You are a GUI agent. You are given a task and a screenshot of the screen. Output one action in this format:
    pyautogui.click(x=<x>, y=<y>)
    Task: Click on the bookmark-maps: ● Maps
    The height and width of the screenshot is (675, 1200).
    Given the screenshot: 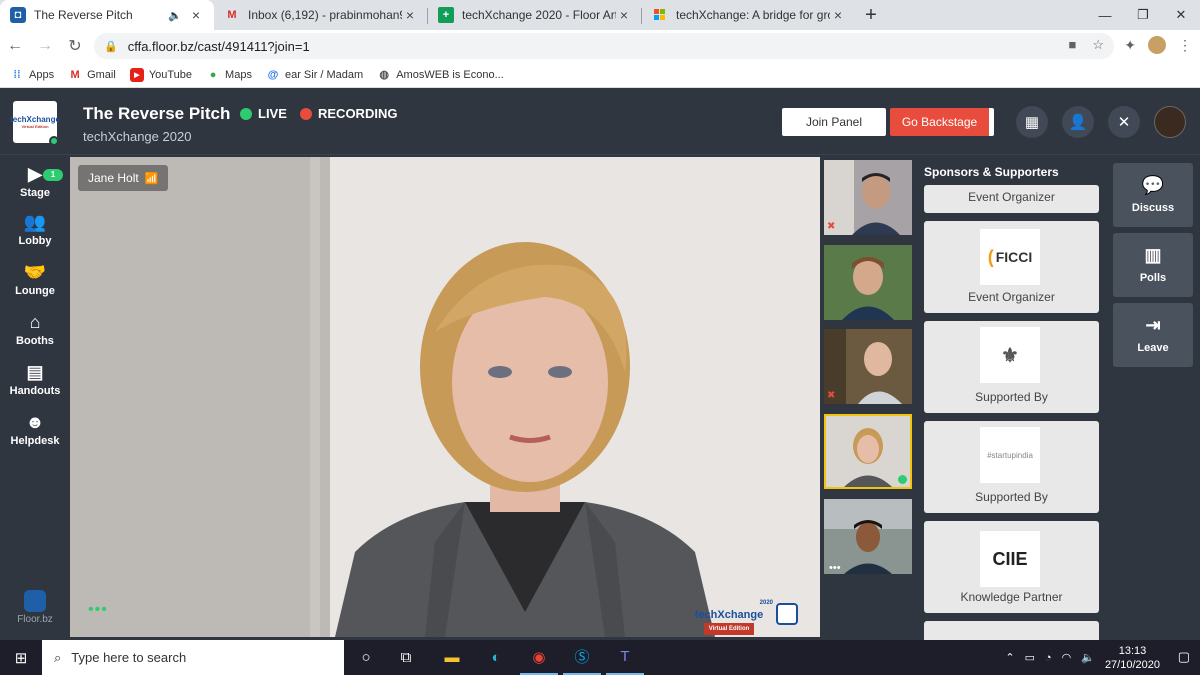 What is the action you would take?
    pyautogui.click(x=229, y=75)
    